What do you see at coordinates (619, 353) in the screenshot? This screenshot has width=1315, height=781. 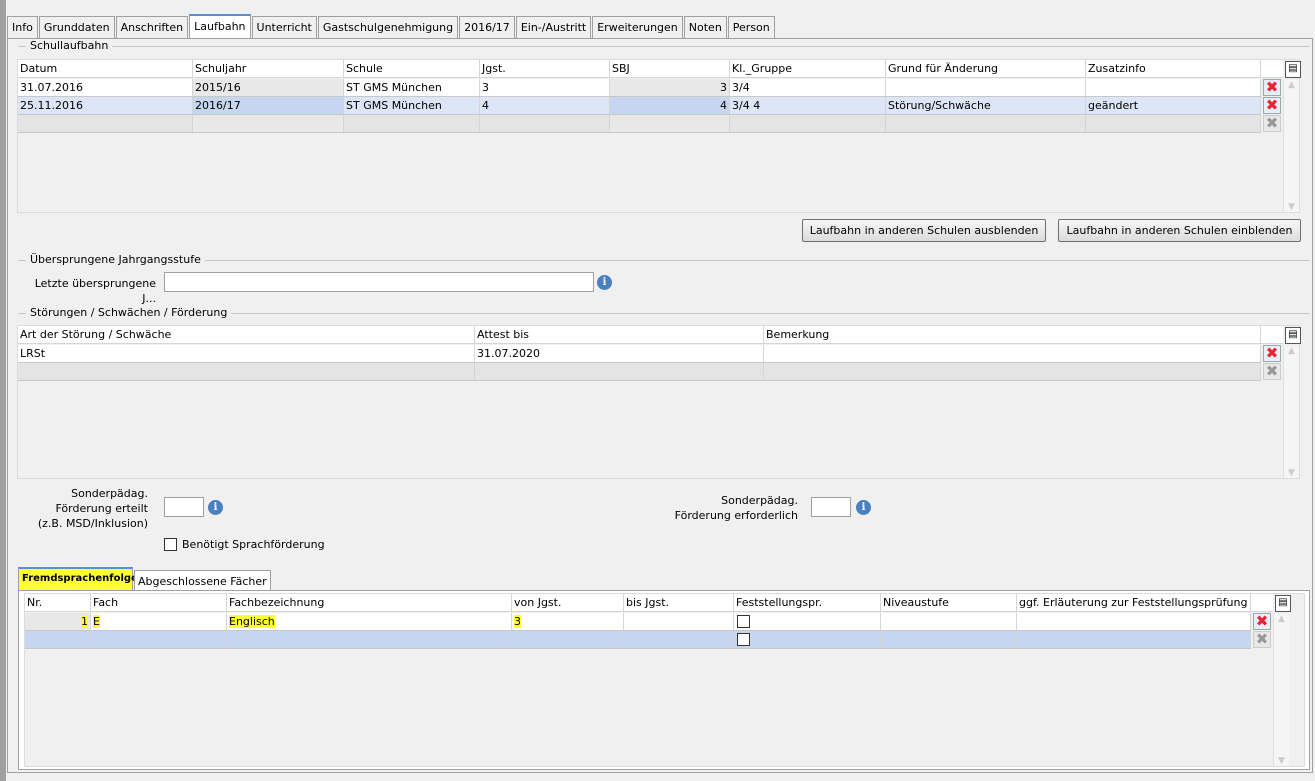 I see `table-cell: 31.07.2020` at bounding box center [619, 353].